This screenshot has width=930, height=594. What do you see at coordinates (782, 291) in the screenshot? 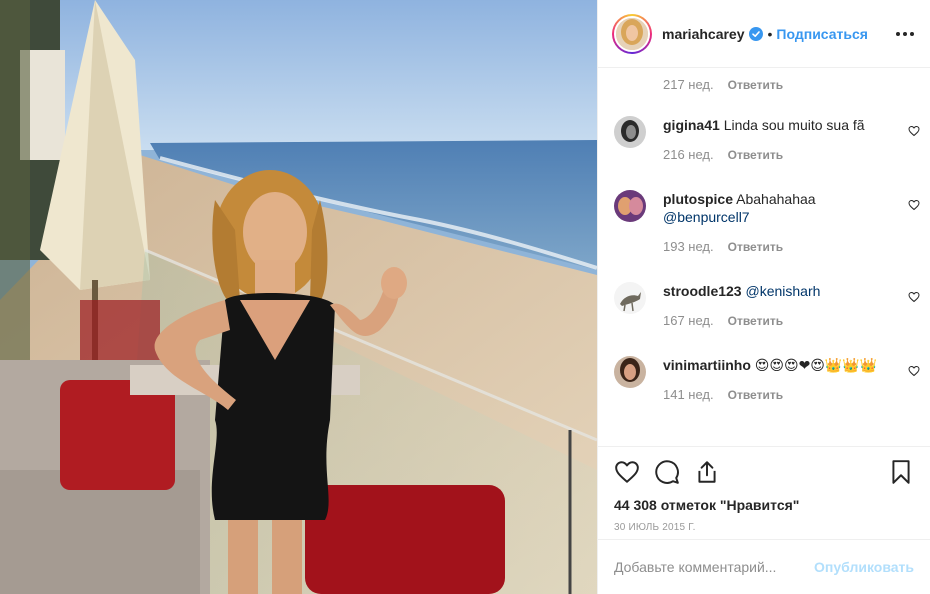
I see `comment-mention: @kenisharh` at bounding box center [782, 291].